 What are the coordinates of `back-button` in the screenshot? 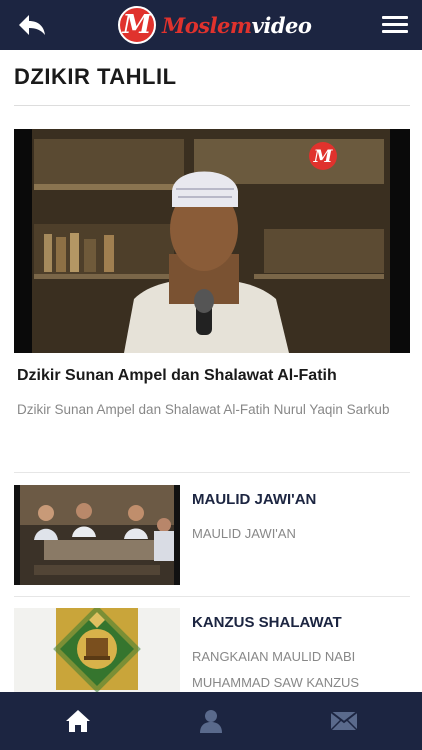 It's located at (32, 25).